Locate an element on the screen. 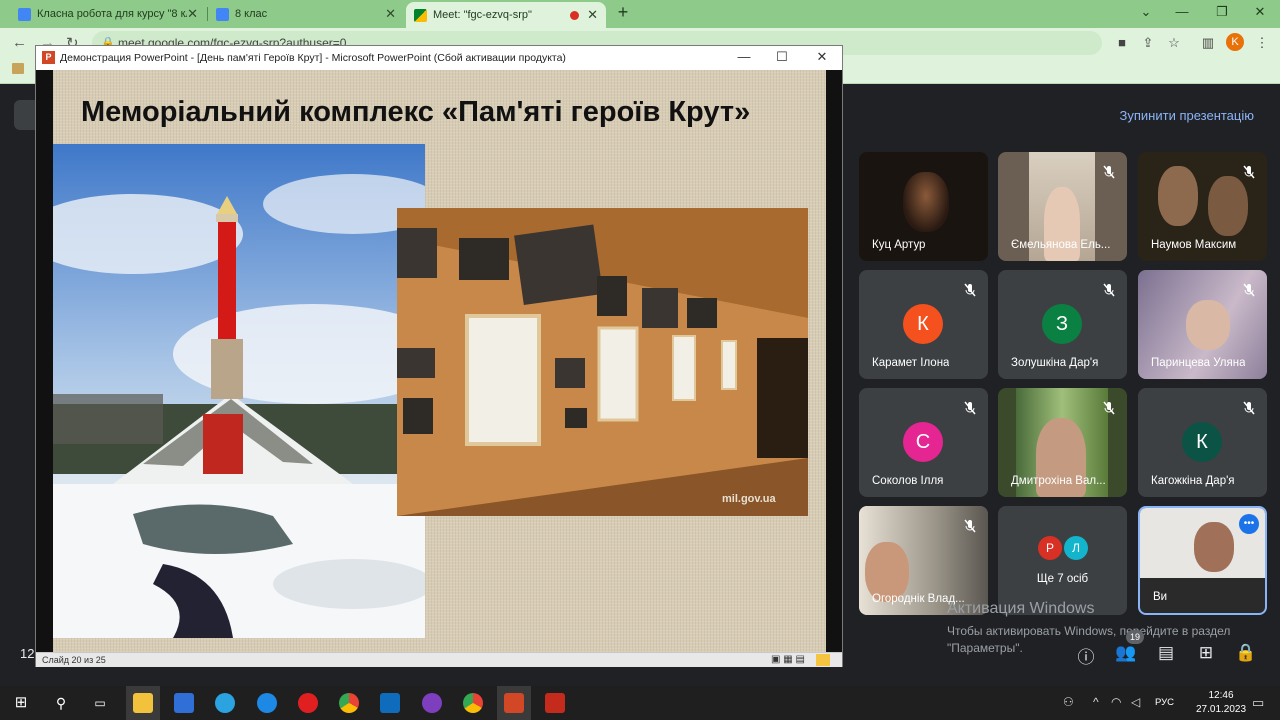 The height and width of the screenshot is (720, 1280). participant-tile: С Соколов Ілля is located at coordinates (923, 442).